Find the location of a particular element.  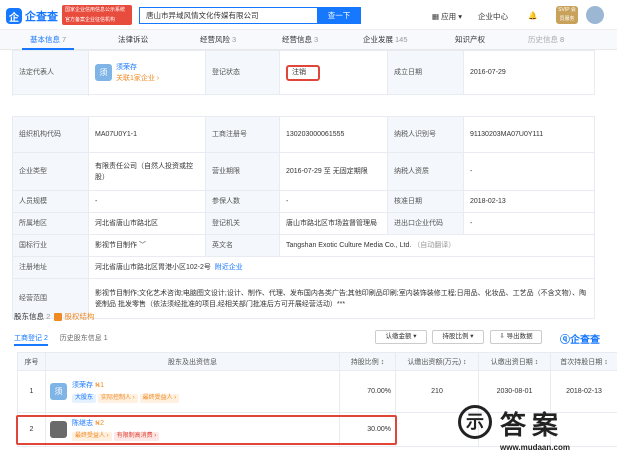

official-badge: 国家企业信用信息公示系统 官方备案企业征信机构 is located at coordinates (97, 15).